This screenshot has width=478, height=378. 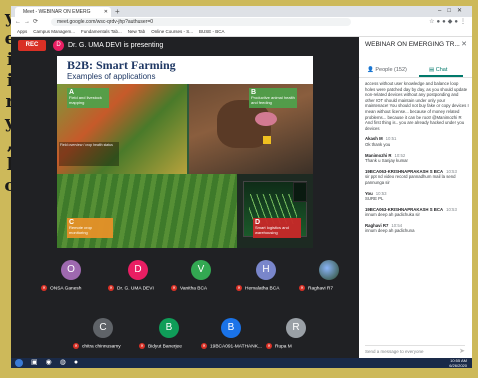 I want to click on browser-tab-meet: Meet - WEBINAR ON EMERG ✕, so click(x=63, y=12).